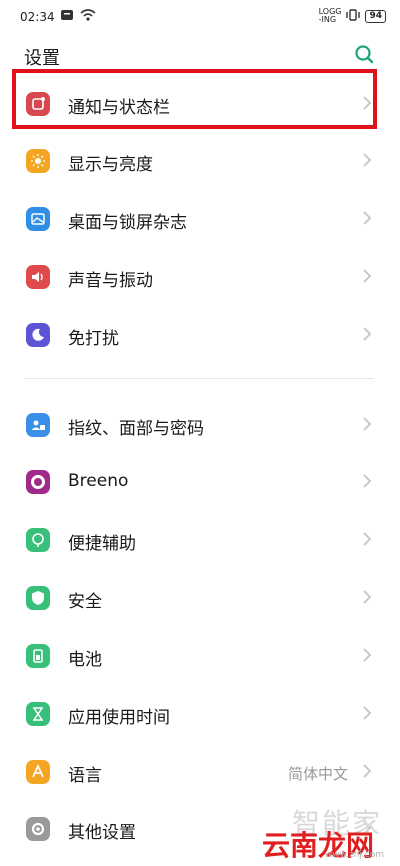 This screenshot has height=866, width=400. I want to click on hourglass-icon, so click(38, 714).